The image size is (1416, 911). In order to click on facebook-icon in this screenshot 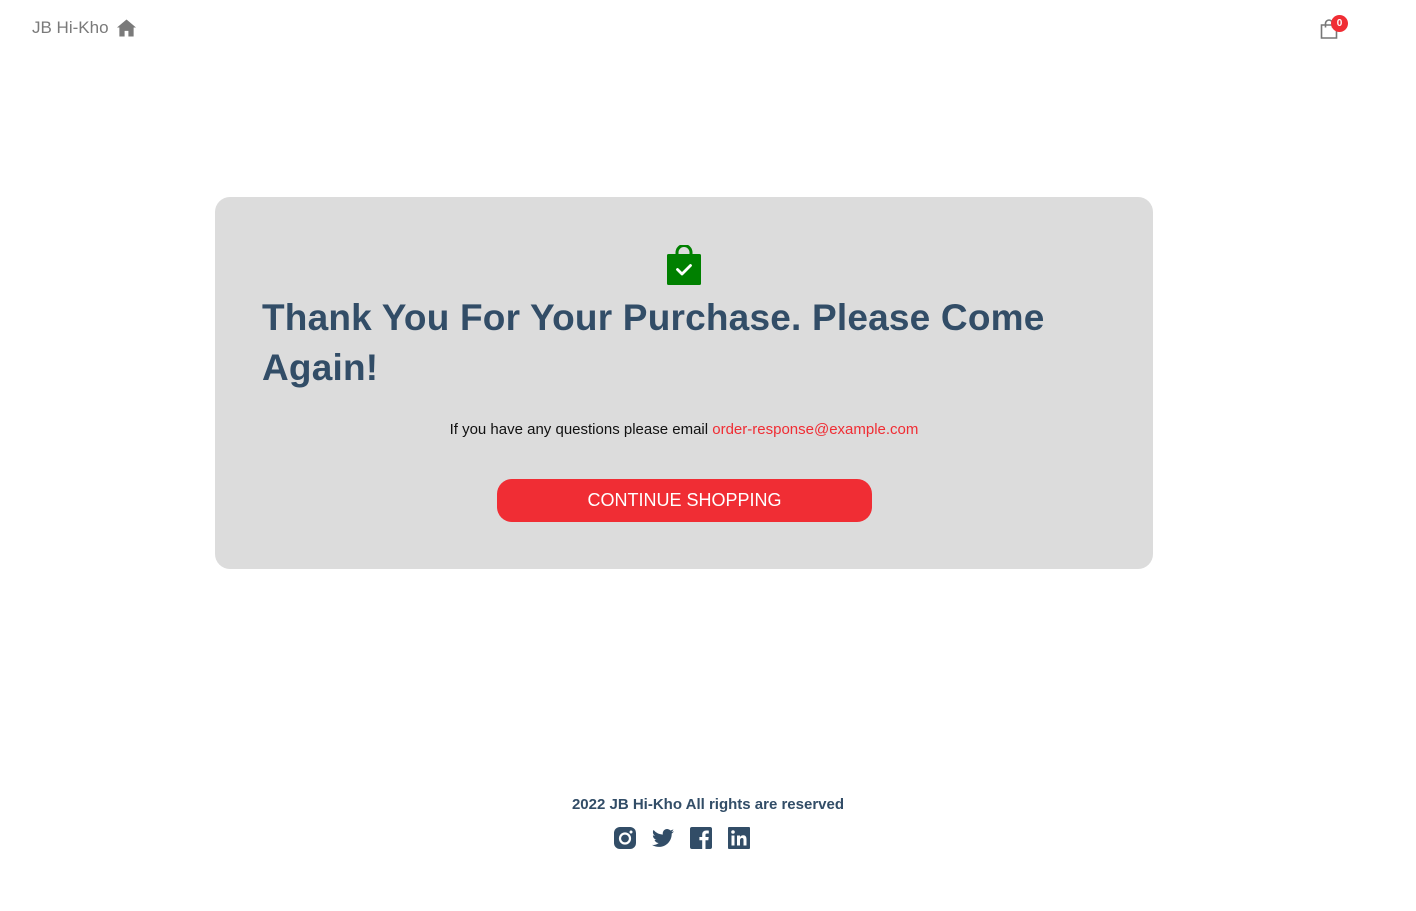, I will do `click(701, 838)`.